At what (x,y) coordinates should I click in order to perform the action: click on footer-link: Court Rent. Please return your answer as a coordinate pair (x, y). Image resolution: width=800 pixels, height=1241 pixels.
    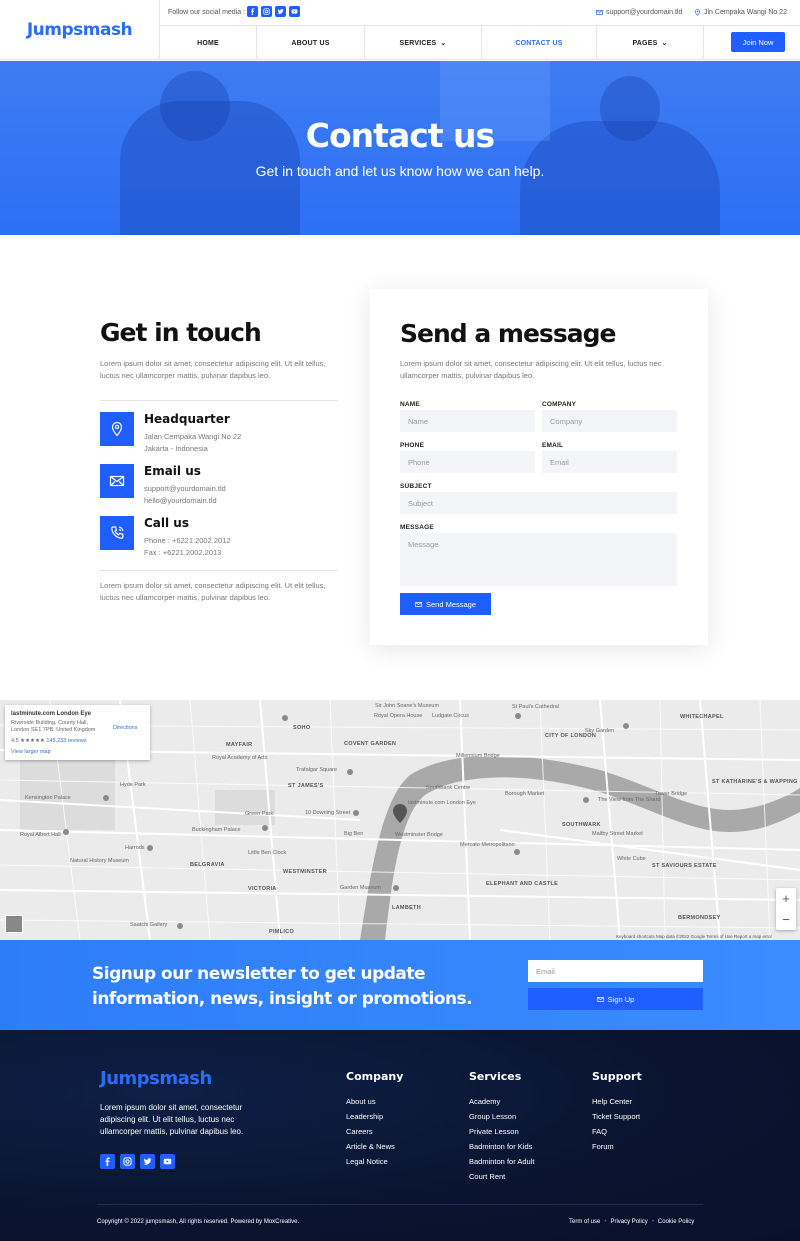
    Looking at the image, I should click on (501, 1176).